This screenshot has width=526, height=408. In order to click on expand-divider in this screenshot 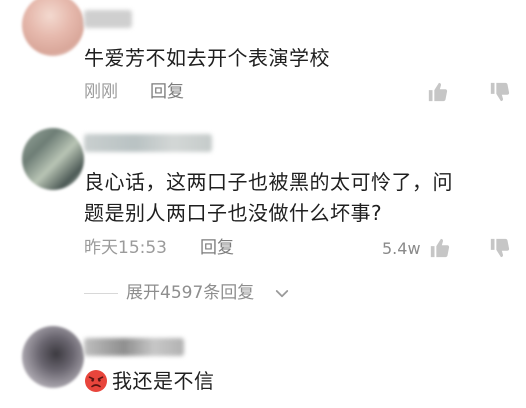, I will do `click(101, 293)`.